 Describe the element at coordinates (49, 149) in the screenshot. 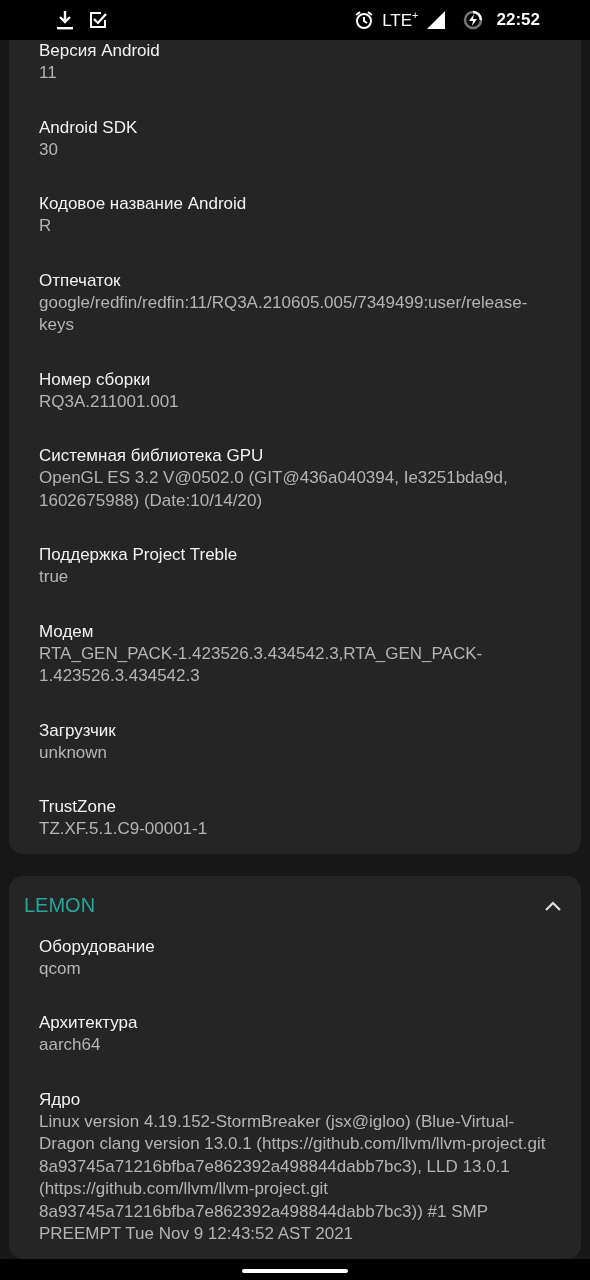

I see `property-value: 30` at that location.